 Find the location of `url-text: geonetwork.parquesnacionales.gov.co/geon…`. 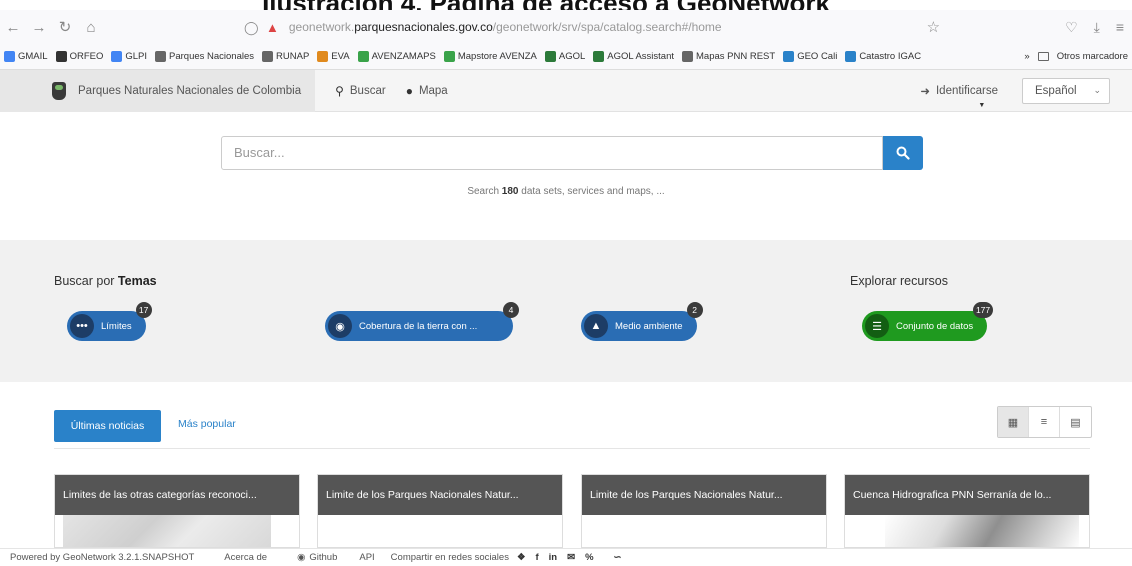

url-text: geonetwork.parquesnacionales.gov.co/geon… is located at coordinates (505, 27).